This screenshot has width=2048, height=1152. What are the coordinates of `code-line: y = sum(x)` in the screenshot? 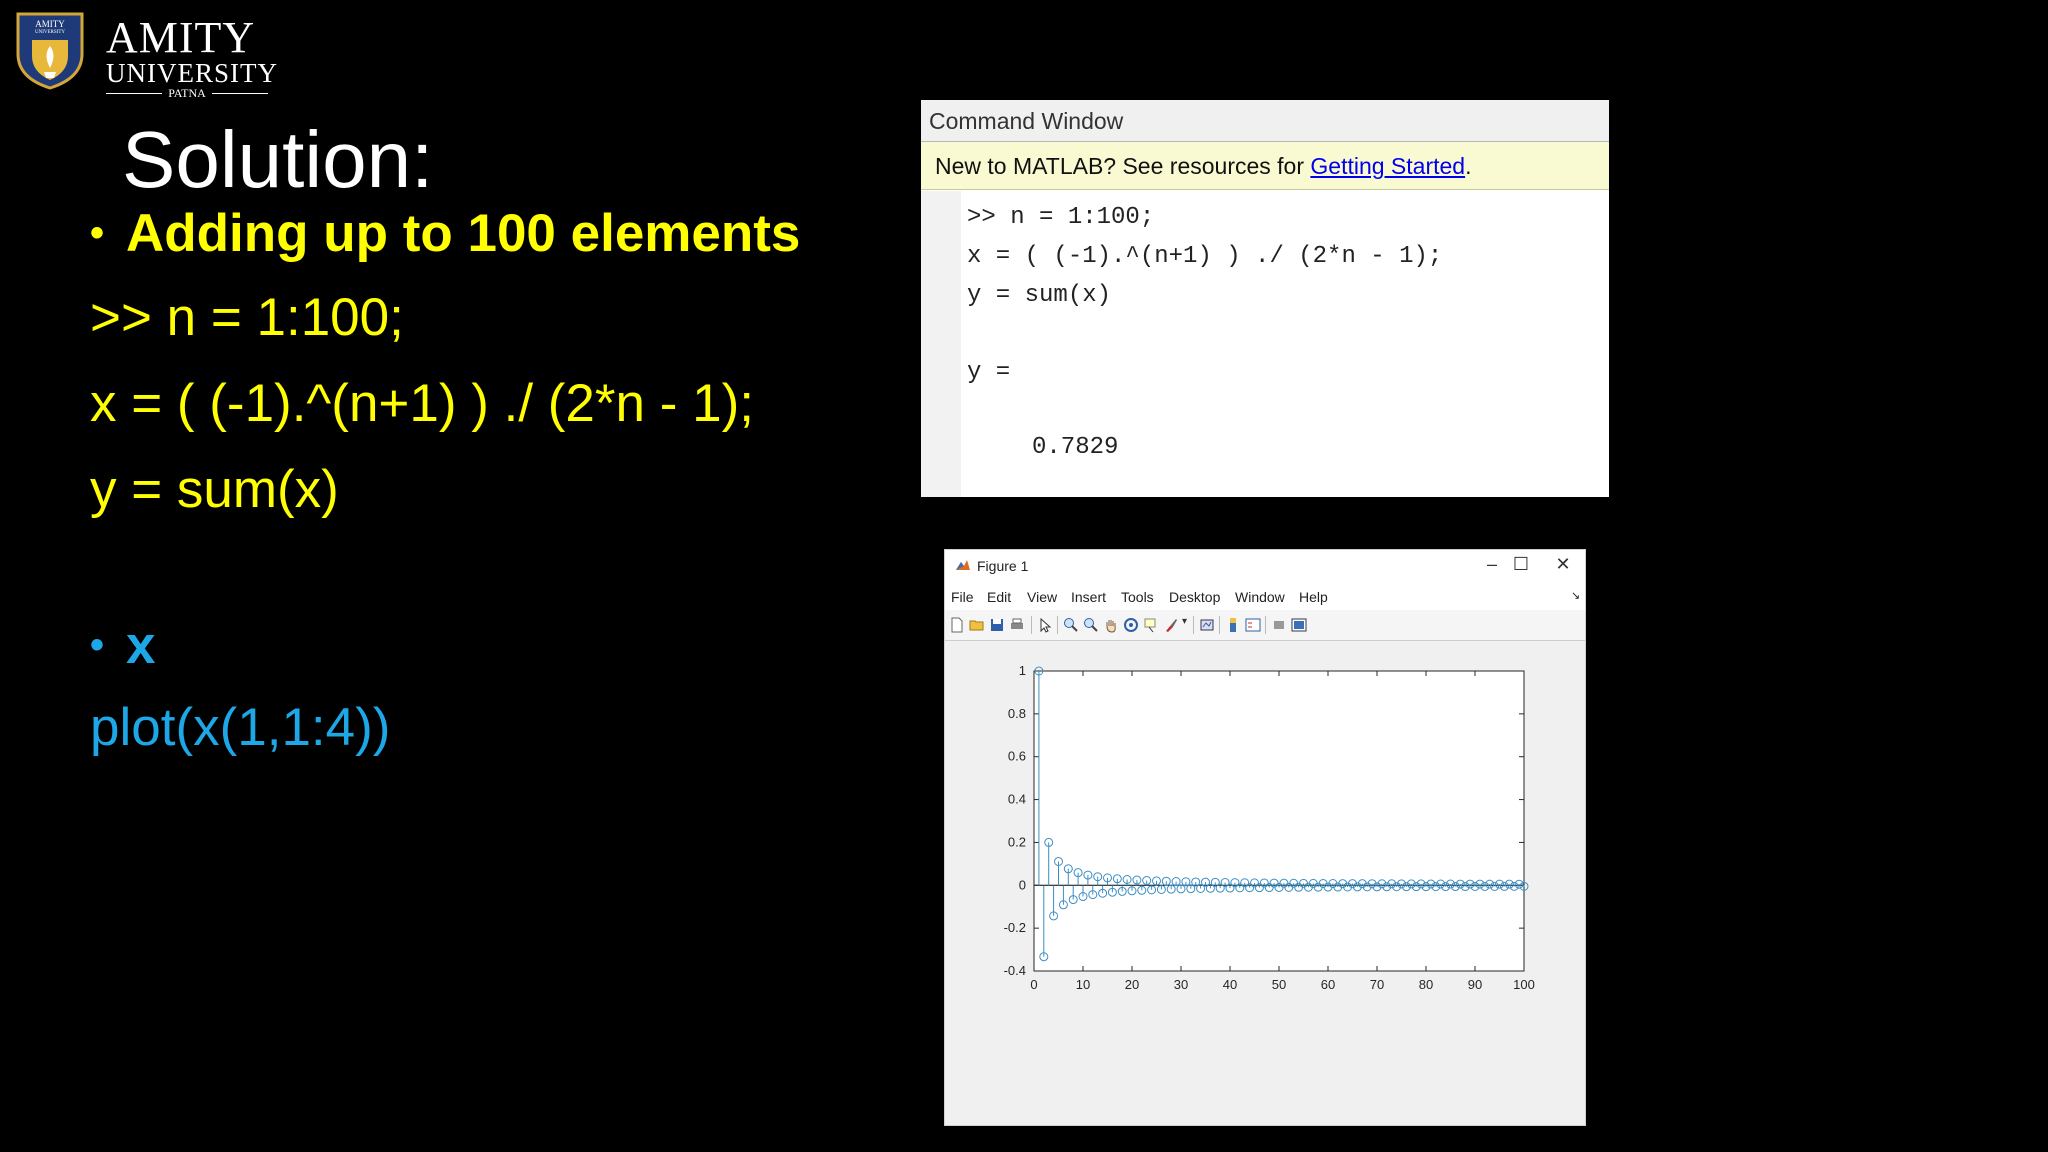 It's located at (214, 489).